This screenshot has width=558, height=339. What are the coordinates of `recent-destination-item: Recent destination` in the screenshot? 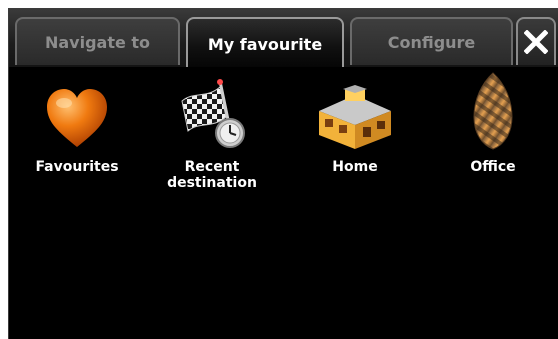 It's located at (212, 143).